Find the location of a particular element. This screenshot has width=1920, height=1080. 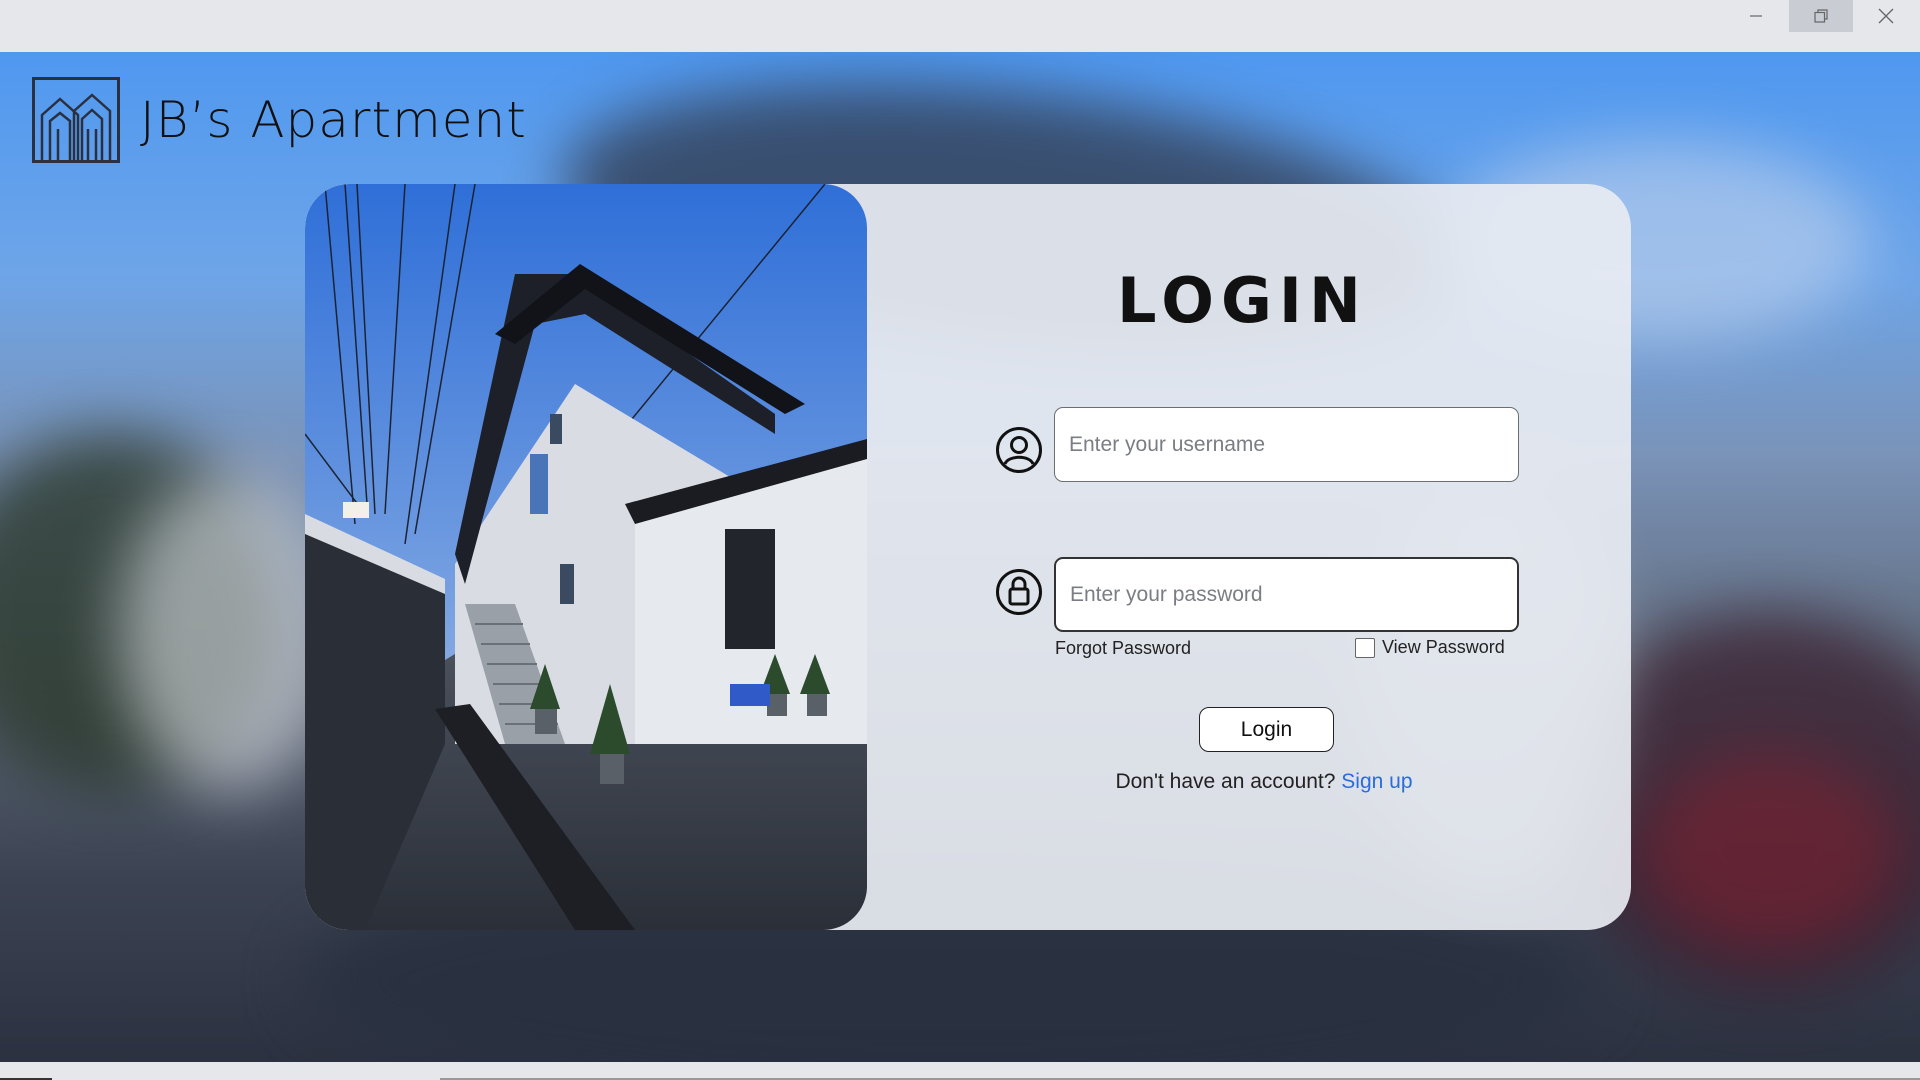

view-password-label: View Password is located at coordinates (1443, 647).